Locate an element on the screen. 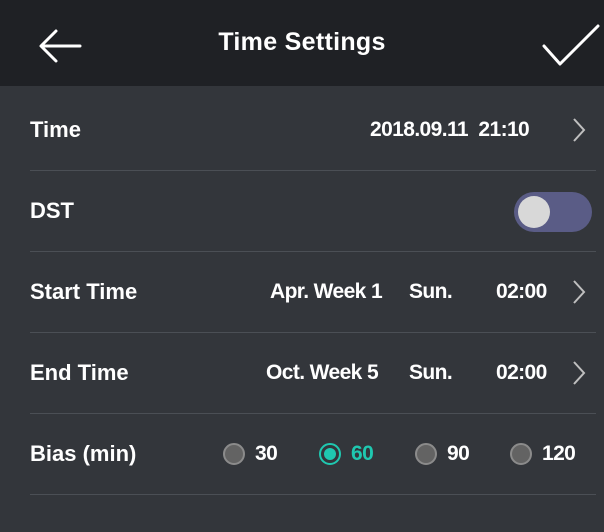  confirm-button is located at coordinates (572, 46).